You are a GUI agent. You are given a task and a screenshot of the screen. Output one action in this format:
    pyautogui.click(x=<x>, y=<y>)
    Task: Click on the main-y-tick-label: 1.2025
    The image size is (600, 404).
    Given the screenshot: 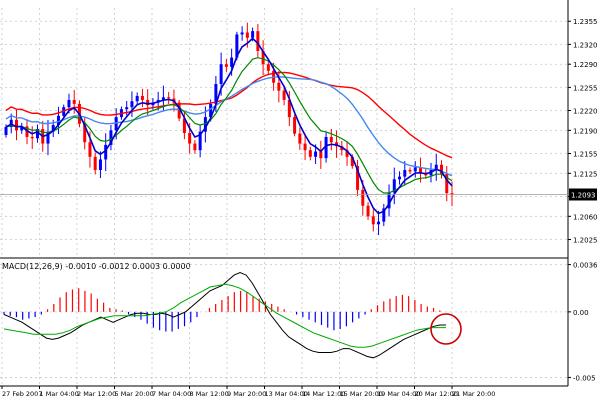 What is the action you would take?
    pyautogui.click(x=585, y=240)
    